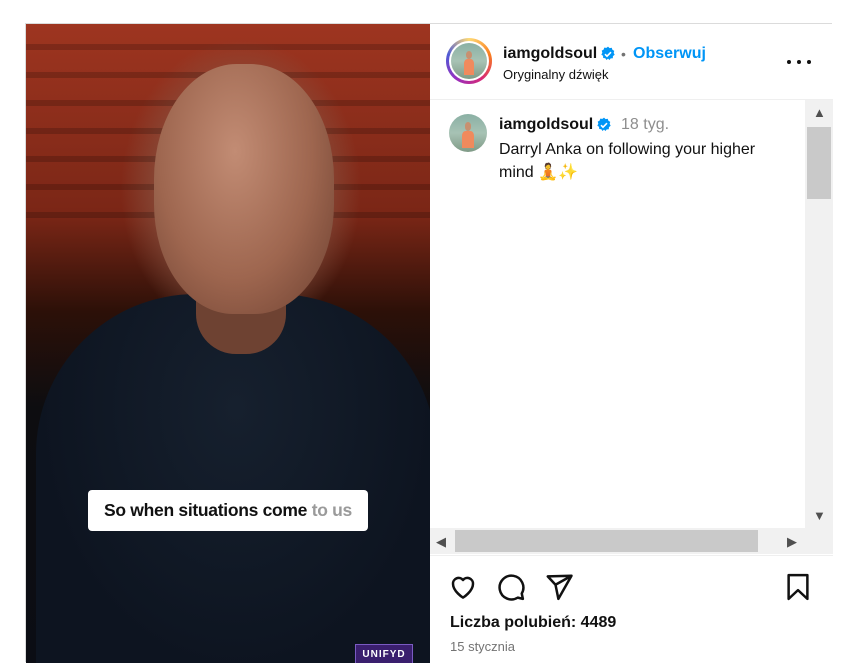  I want to click on follow-button: Obserwuj, so click(669, 54).